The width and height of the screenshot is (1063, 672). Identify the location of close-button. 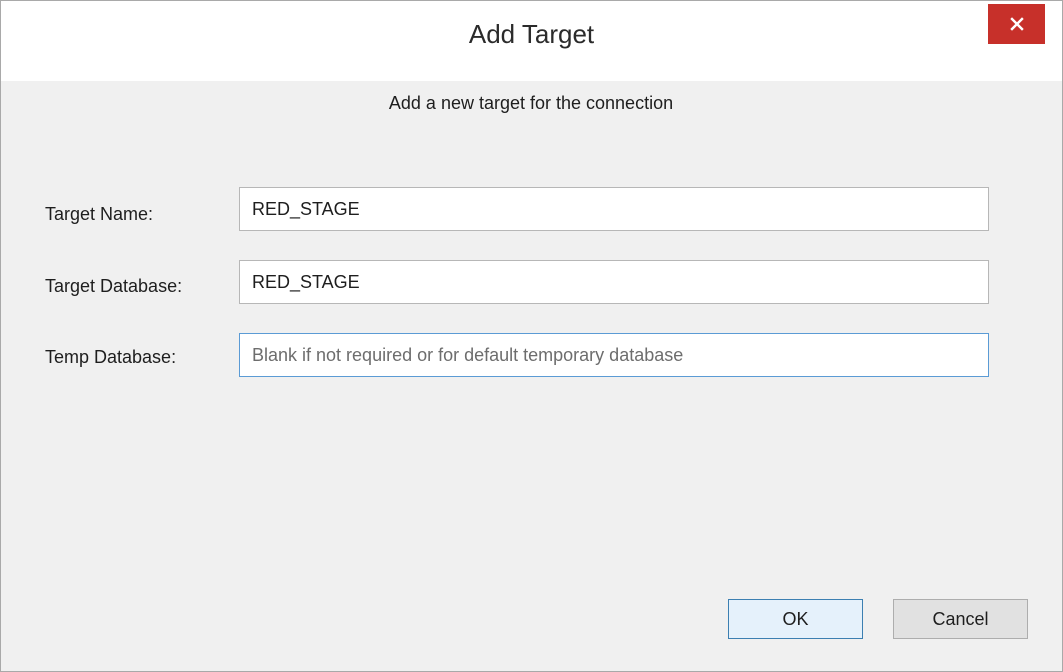
(1016, 24).